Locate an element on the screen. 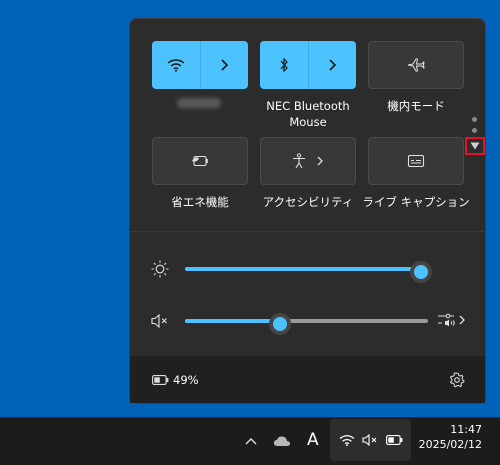 The height and width of the screenshot is (465, 500). airplane-icon is located at coordinates (416, 65).